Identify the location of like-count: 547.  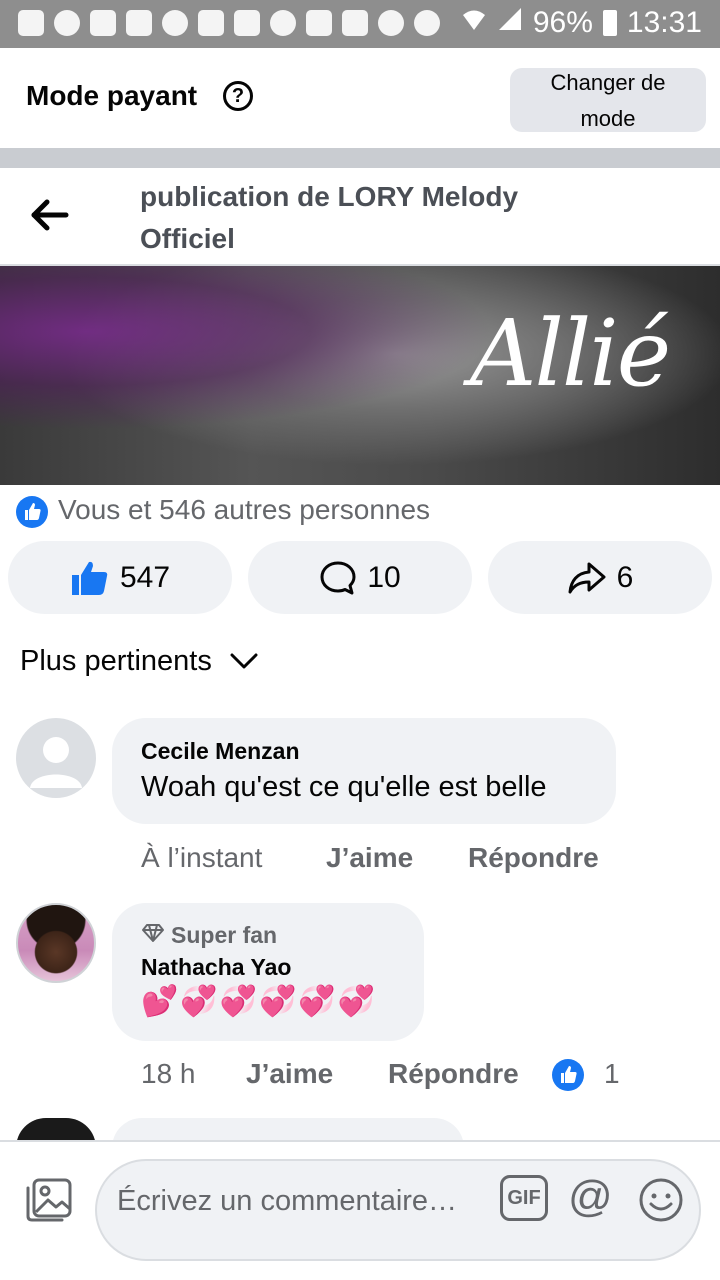
(145, 577).